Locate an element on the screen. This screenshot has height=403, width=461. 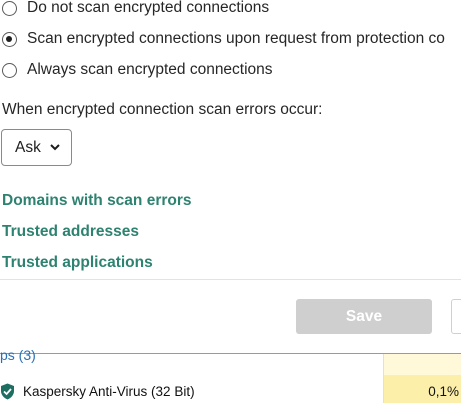
radio-do-not-scan: Do not scan encrypted connections is located at coordinates (135, 9).